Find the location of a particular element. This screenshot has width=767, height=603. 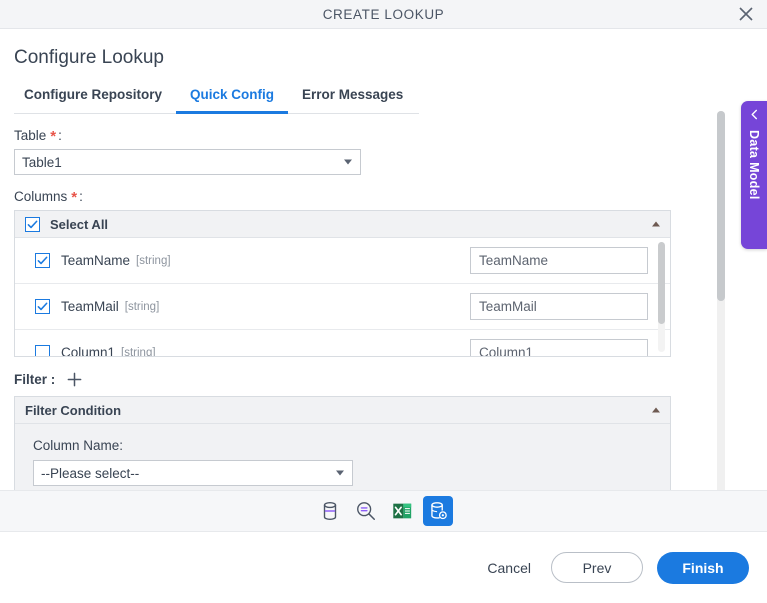

filter-condition-body: Column Name: --Please select-- is located at coordinates (342, 457).